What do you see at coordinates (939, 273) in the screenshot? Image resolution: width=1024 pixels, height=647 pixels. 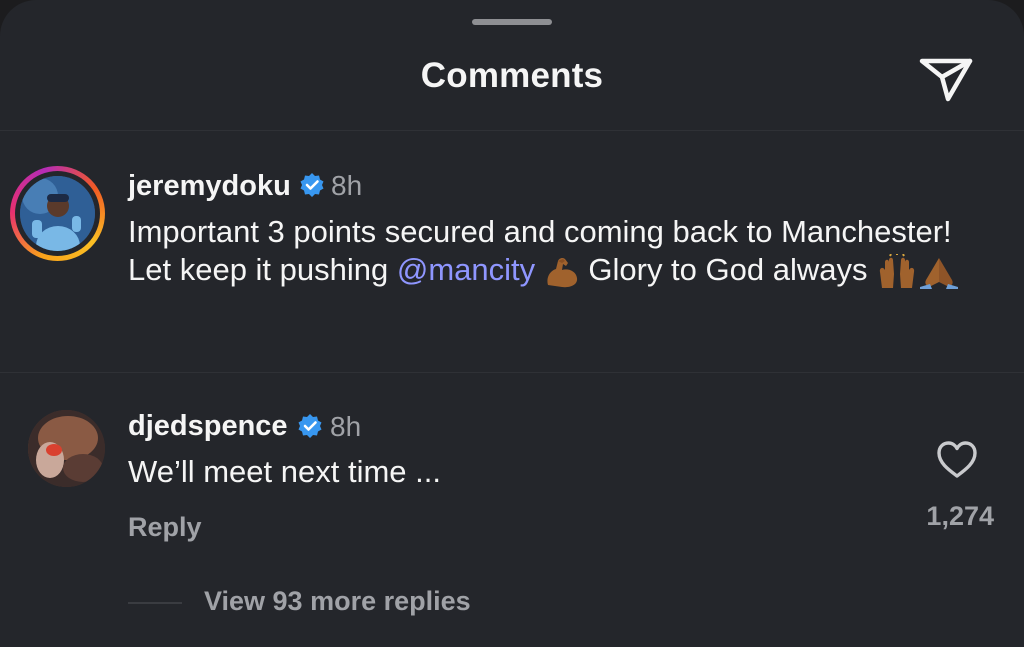 I see `folded-hands-icon` at bounding box center [939, 273].